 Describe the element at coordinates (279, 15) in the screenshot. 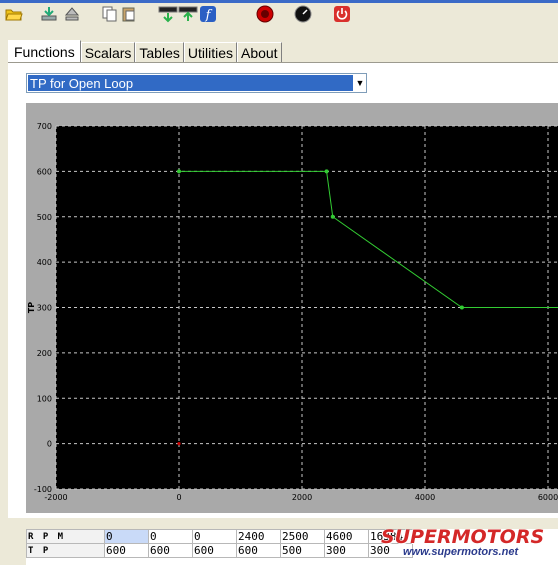

I see `toolbar: f` at that location.